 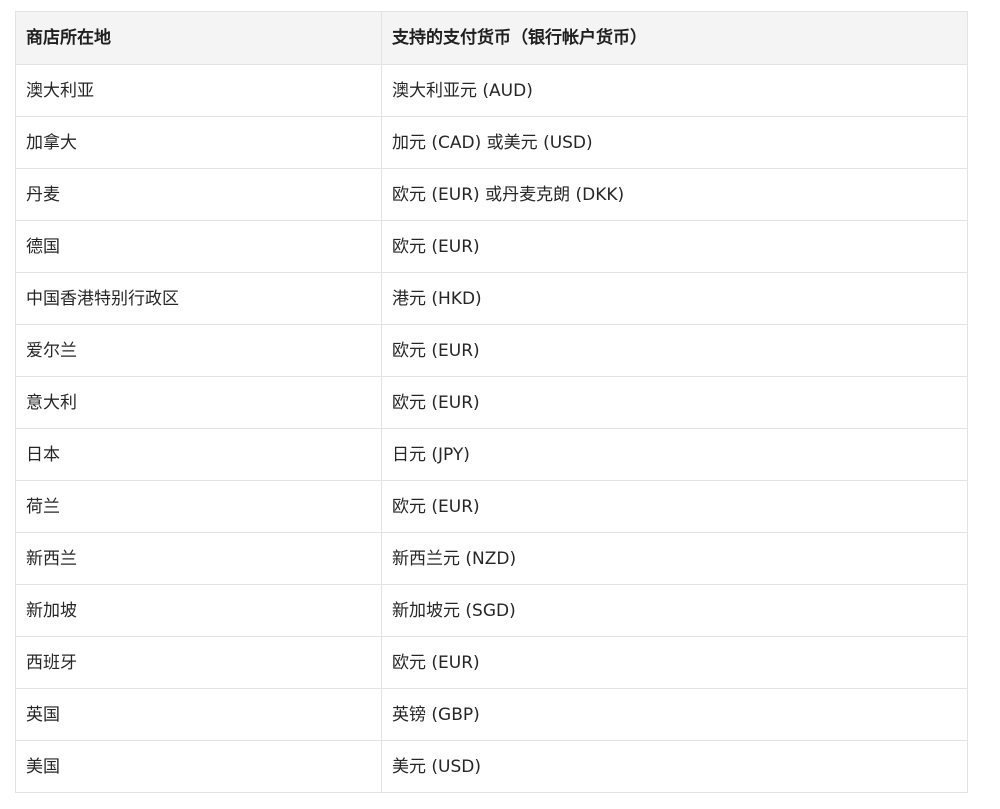 I want to click on store-location-cell: 中国香港特别行政区, so click(x=198, y=298).